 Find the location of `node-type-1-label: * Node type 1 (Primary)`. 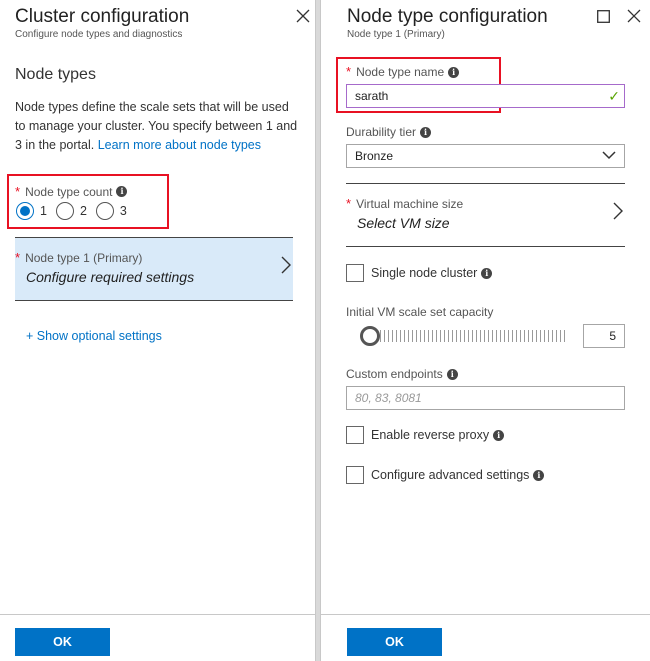

node-type-1-label: * Node type 1 (Primary) is located at coordinates (79, 257).